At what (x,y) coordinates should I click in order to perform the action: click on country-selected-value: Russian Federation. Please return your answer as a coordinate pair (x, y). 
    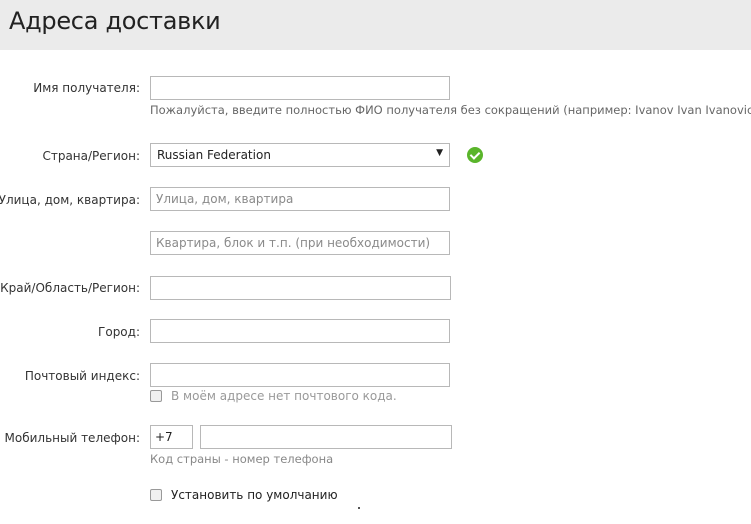
    Looking at the image, I should click on (214, 155).